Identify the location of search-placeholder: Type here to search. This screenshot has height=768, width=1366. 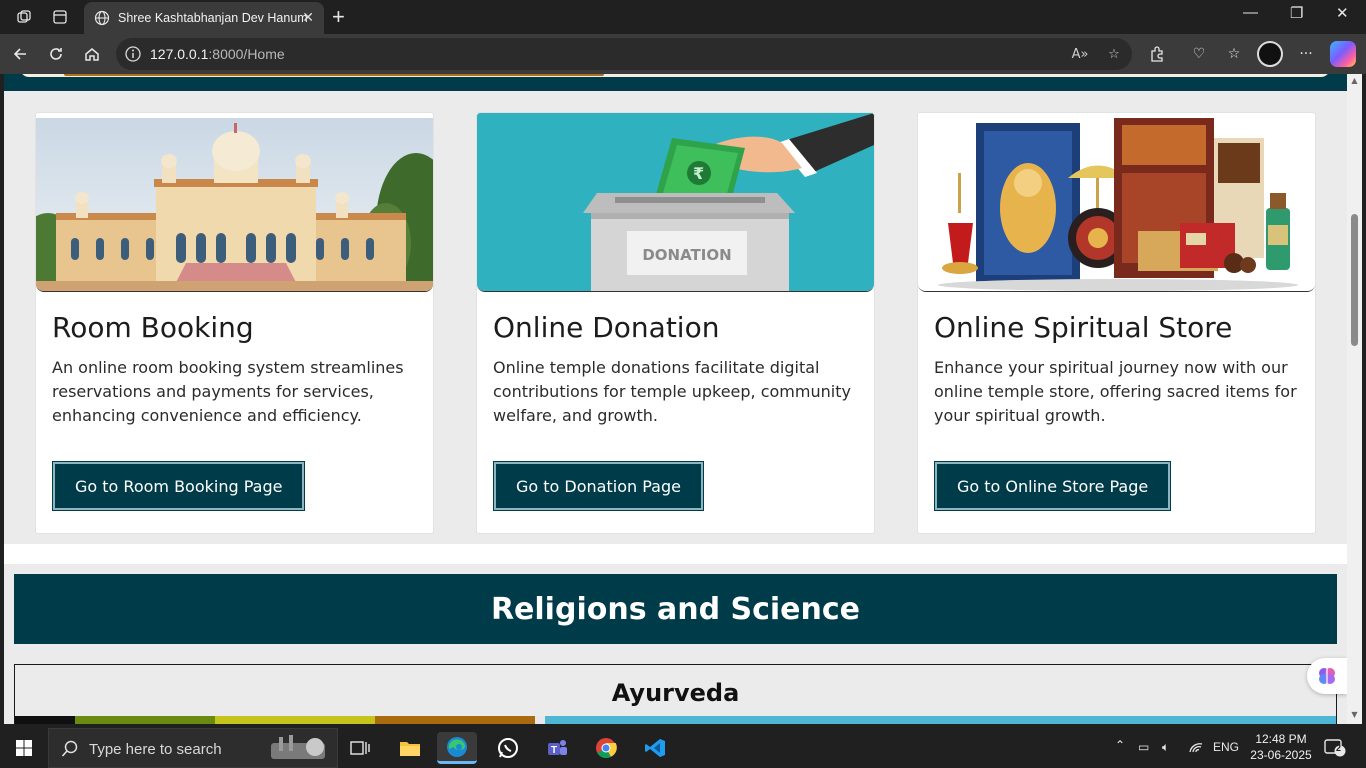
(155, 749).